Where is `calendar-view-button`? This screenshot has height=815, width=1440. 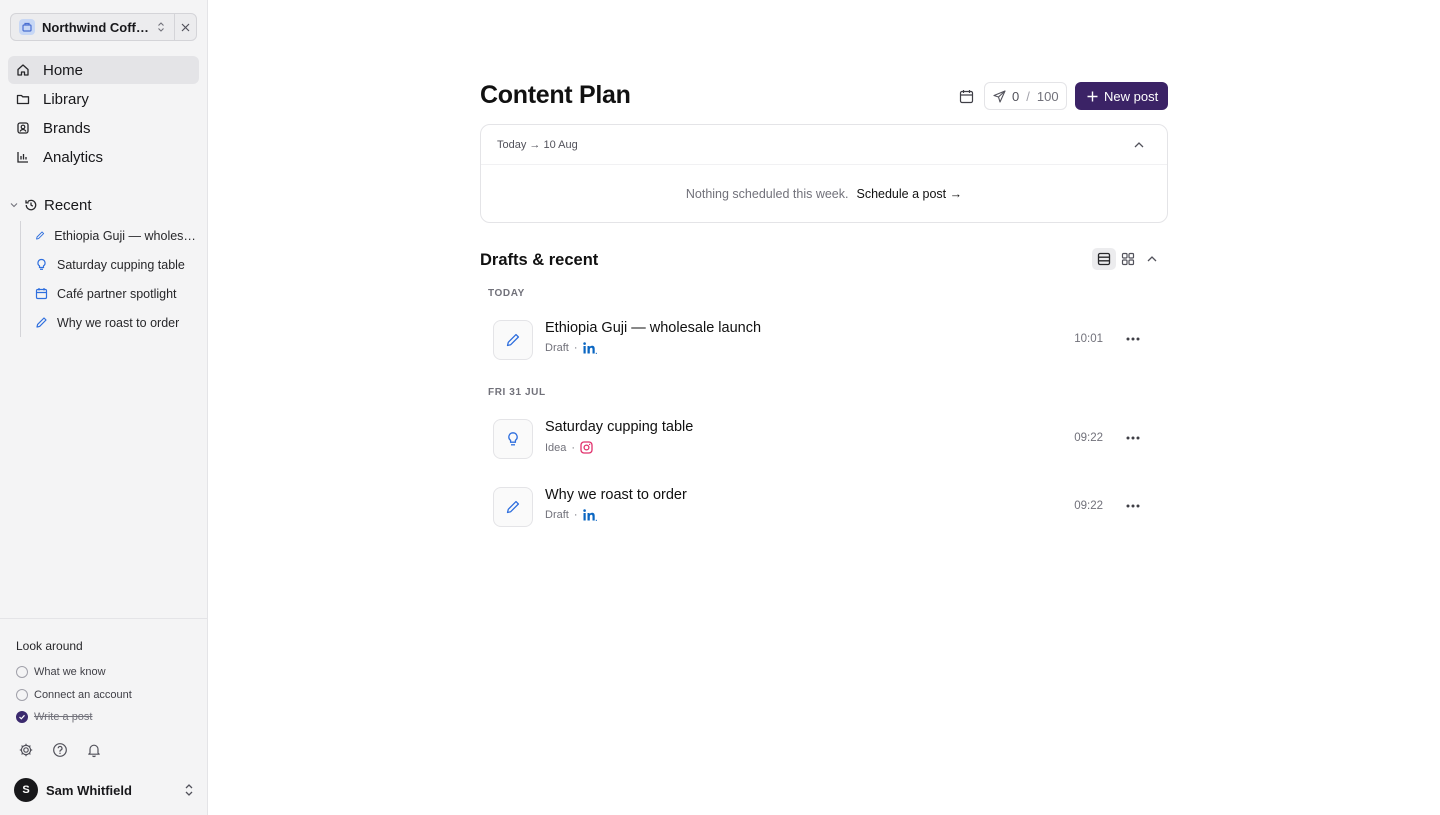
calendar-view-button is located at coordinates (966, 96).